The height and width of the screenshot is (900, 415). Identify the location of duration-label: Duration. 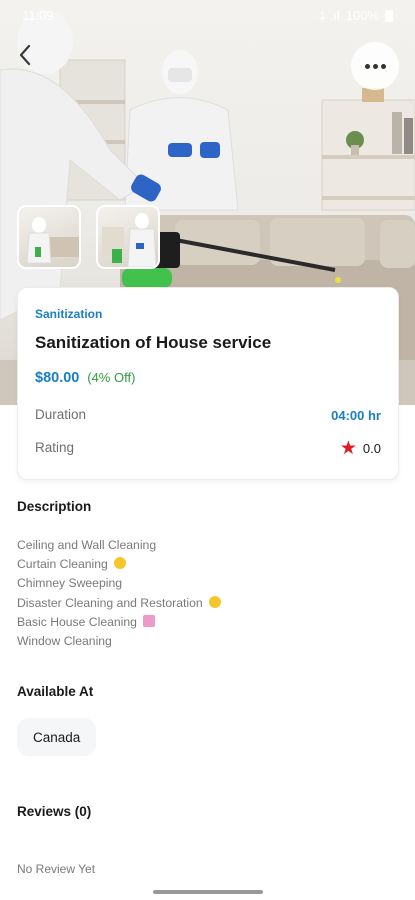
(61, 414).